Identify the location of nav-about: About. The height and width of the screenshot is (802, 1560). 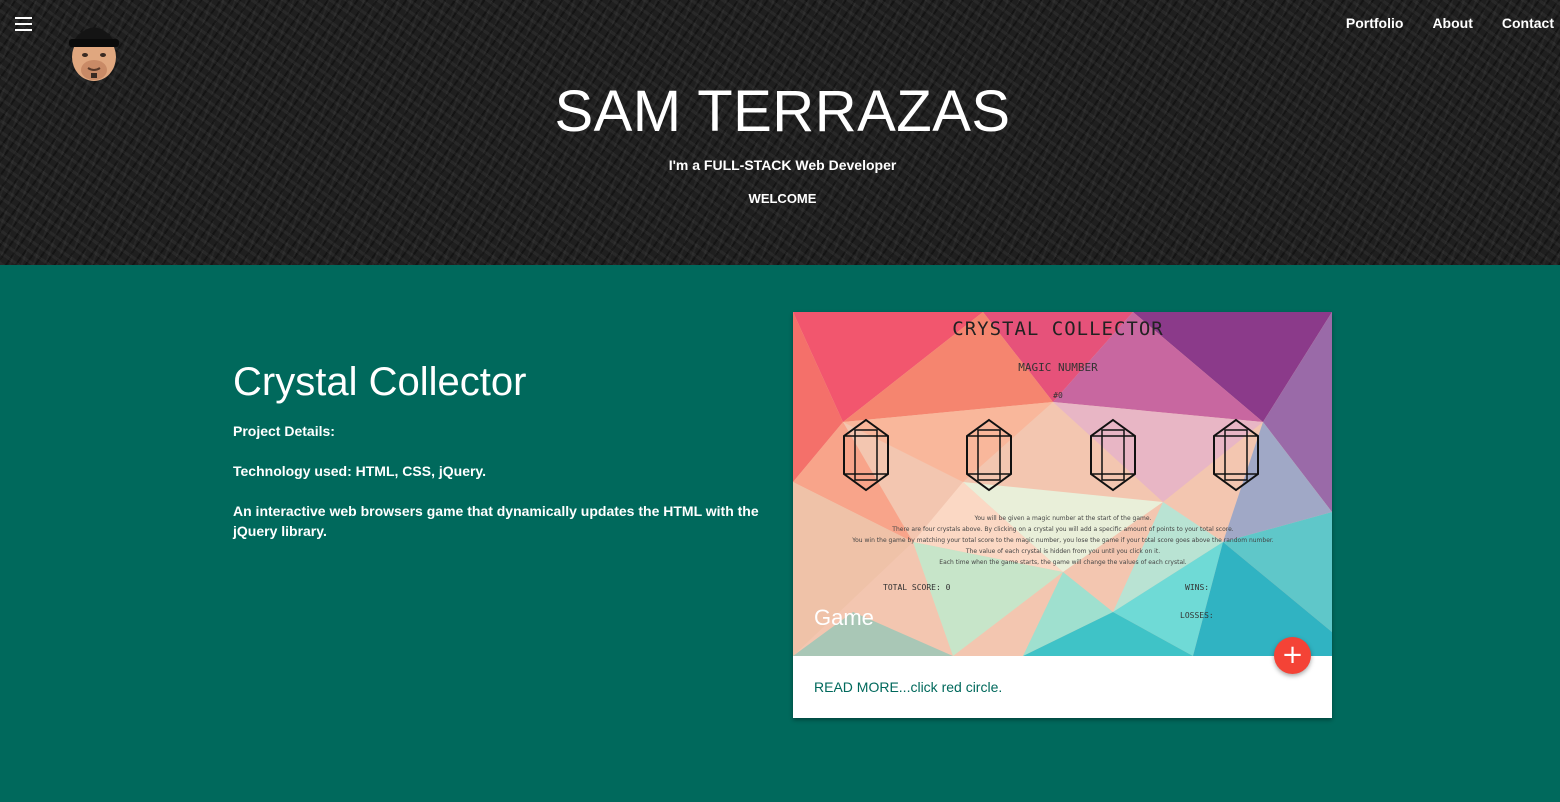
(1452, 23).